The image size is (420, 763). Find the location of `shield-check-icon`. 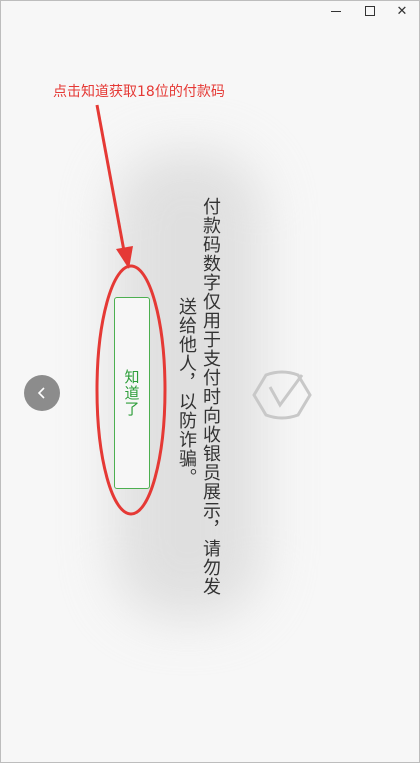

shield-check-icon is located at coordinates (282, 397).